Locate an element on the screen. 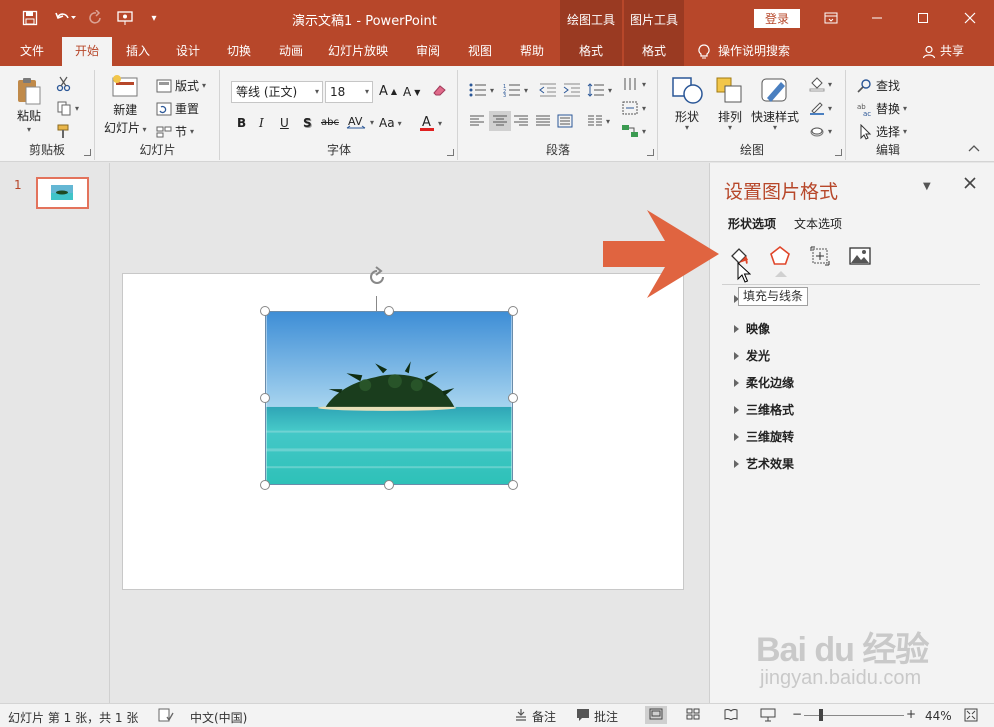 This screenshot has height=727, width=994. decrease-indent-button is located at coordinates (548, 90).